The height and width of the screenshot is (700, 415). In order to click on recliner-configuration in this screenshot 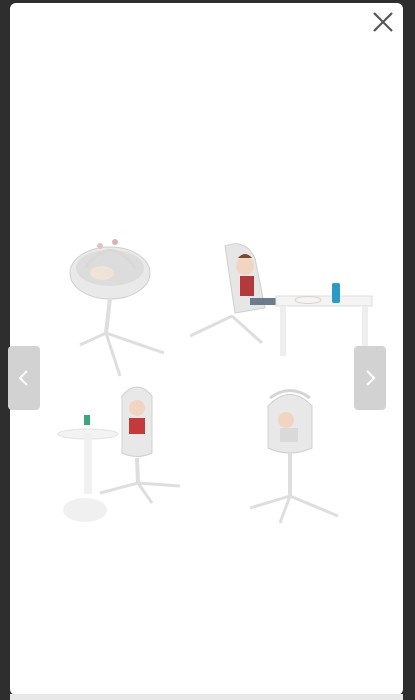, I will do `click(281, 314)`.